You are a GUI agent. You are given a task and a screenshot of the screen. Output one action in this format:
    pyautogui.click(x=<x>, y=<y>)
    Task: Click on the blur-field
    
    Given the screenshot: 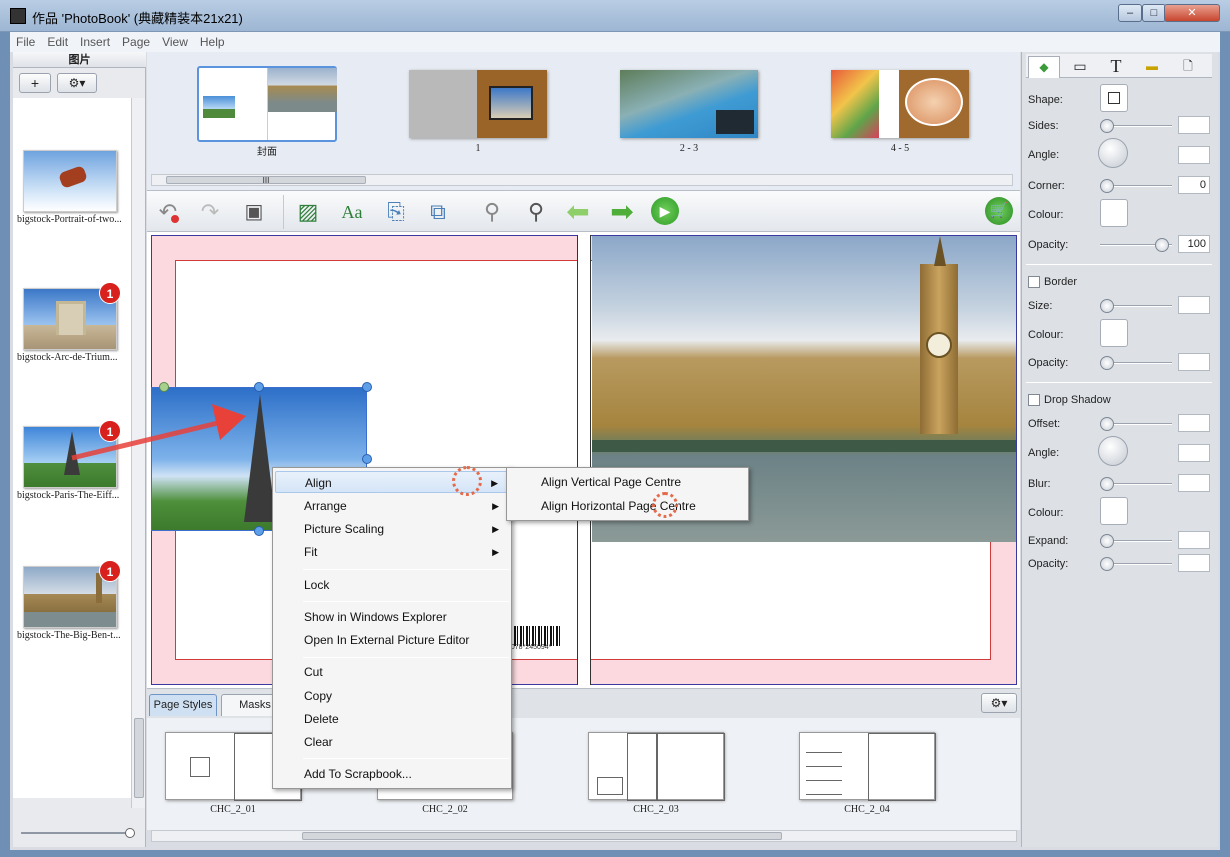 What is the action you would take?
    pyautogui.click(x=1194, y=483)
    